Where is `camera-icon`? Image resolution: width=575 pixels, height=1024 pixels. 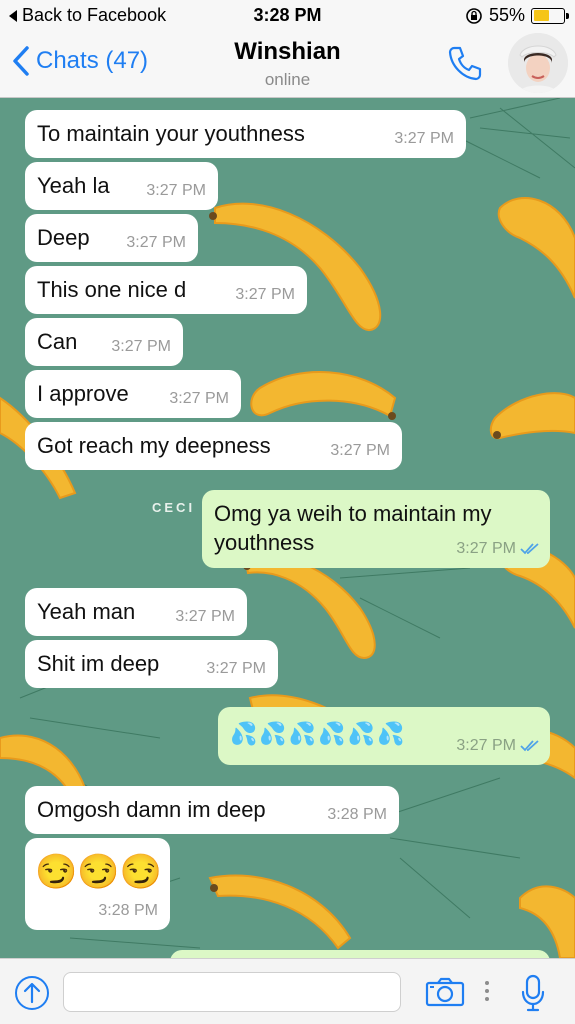
camera-icon is located at coordinates (445, 992).